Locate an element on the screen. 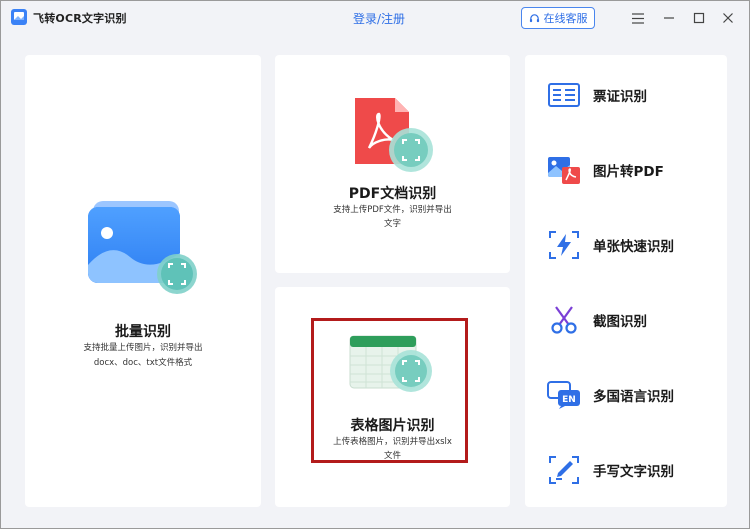 The width and height of the screenshot is (750, 529). table-title: 表格图片识别 is located at coordinates (392, 426).